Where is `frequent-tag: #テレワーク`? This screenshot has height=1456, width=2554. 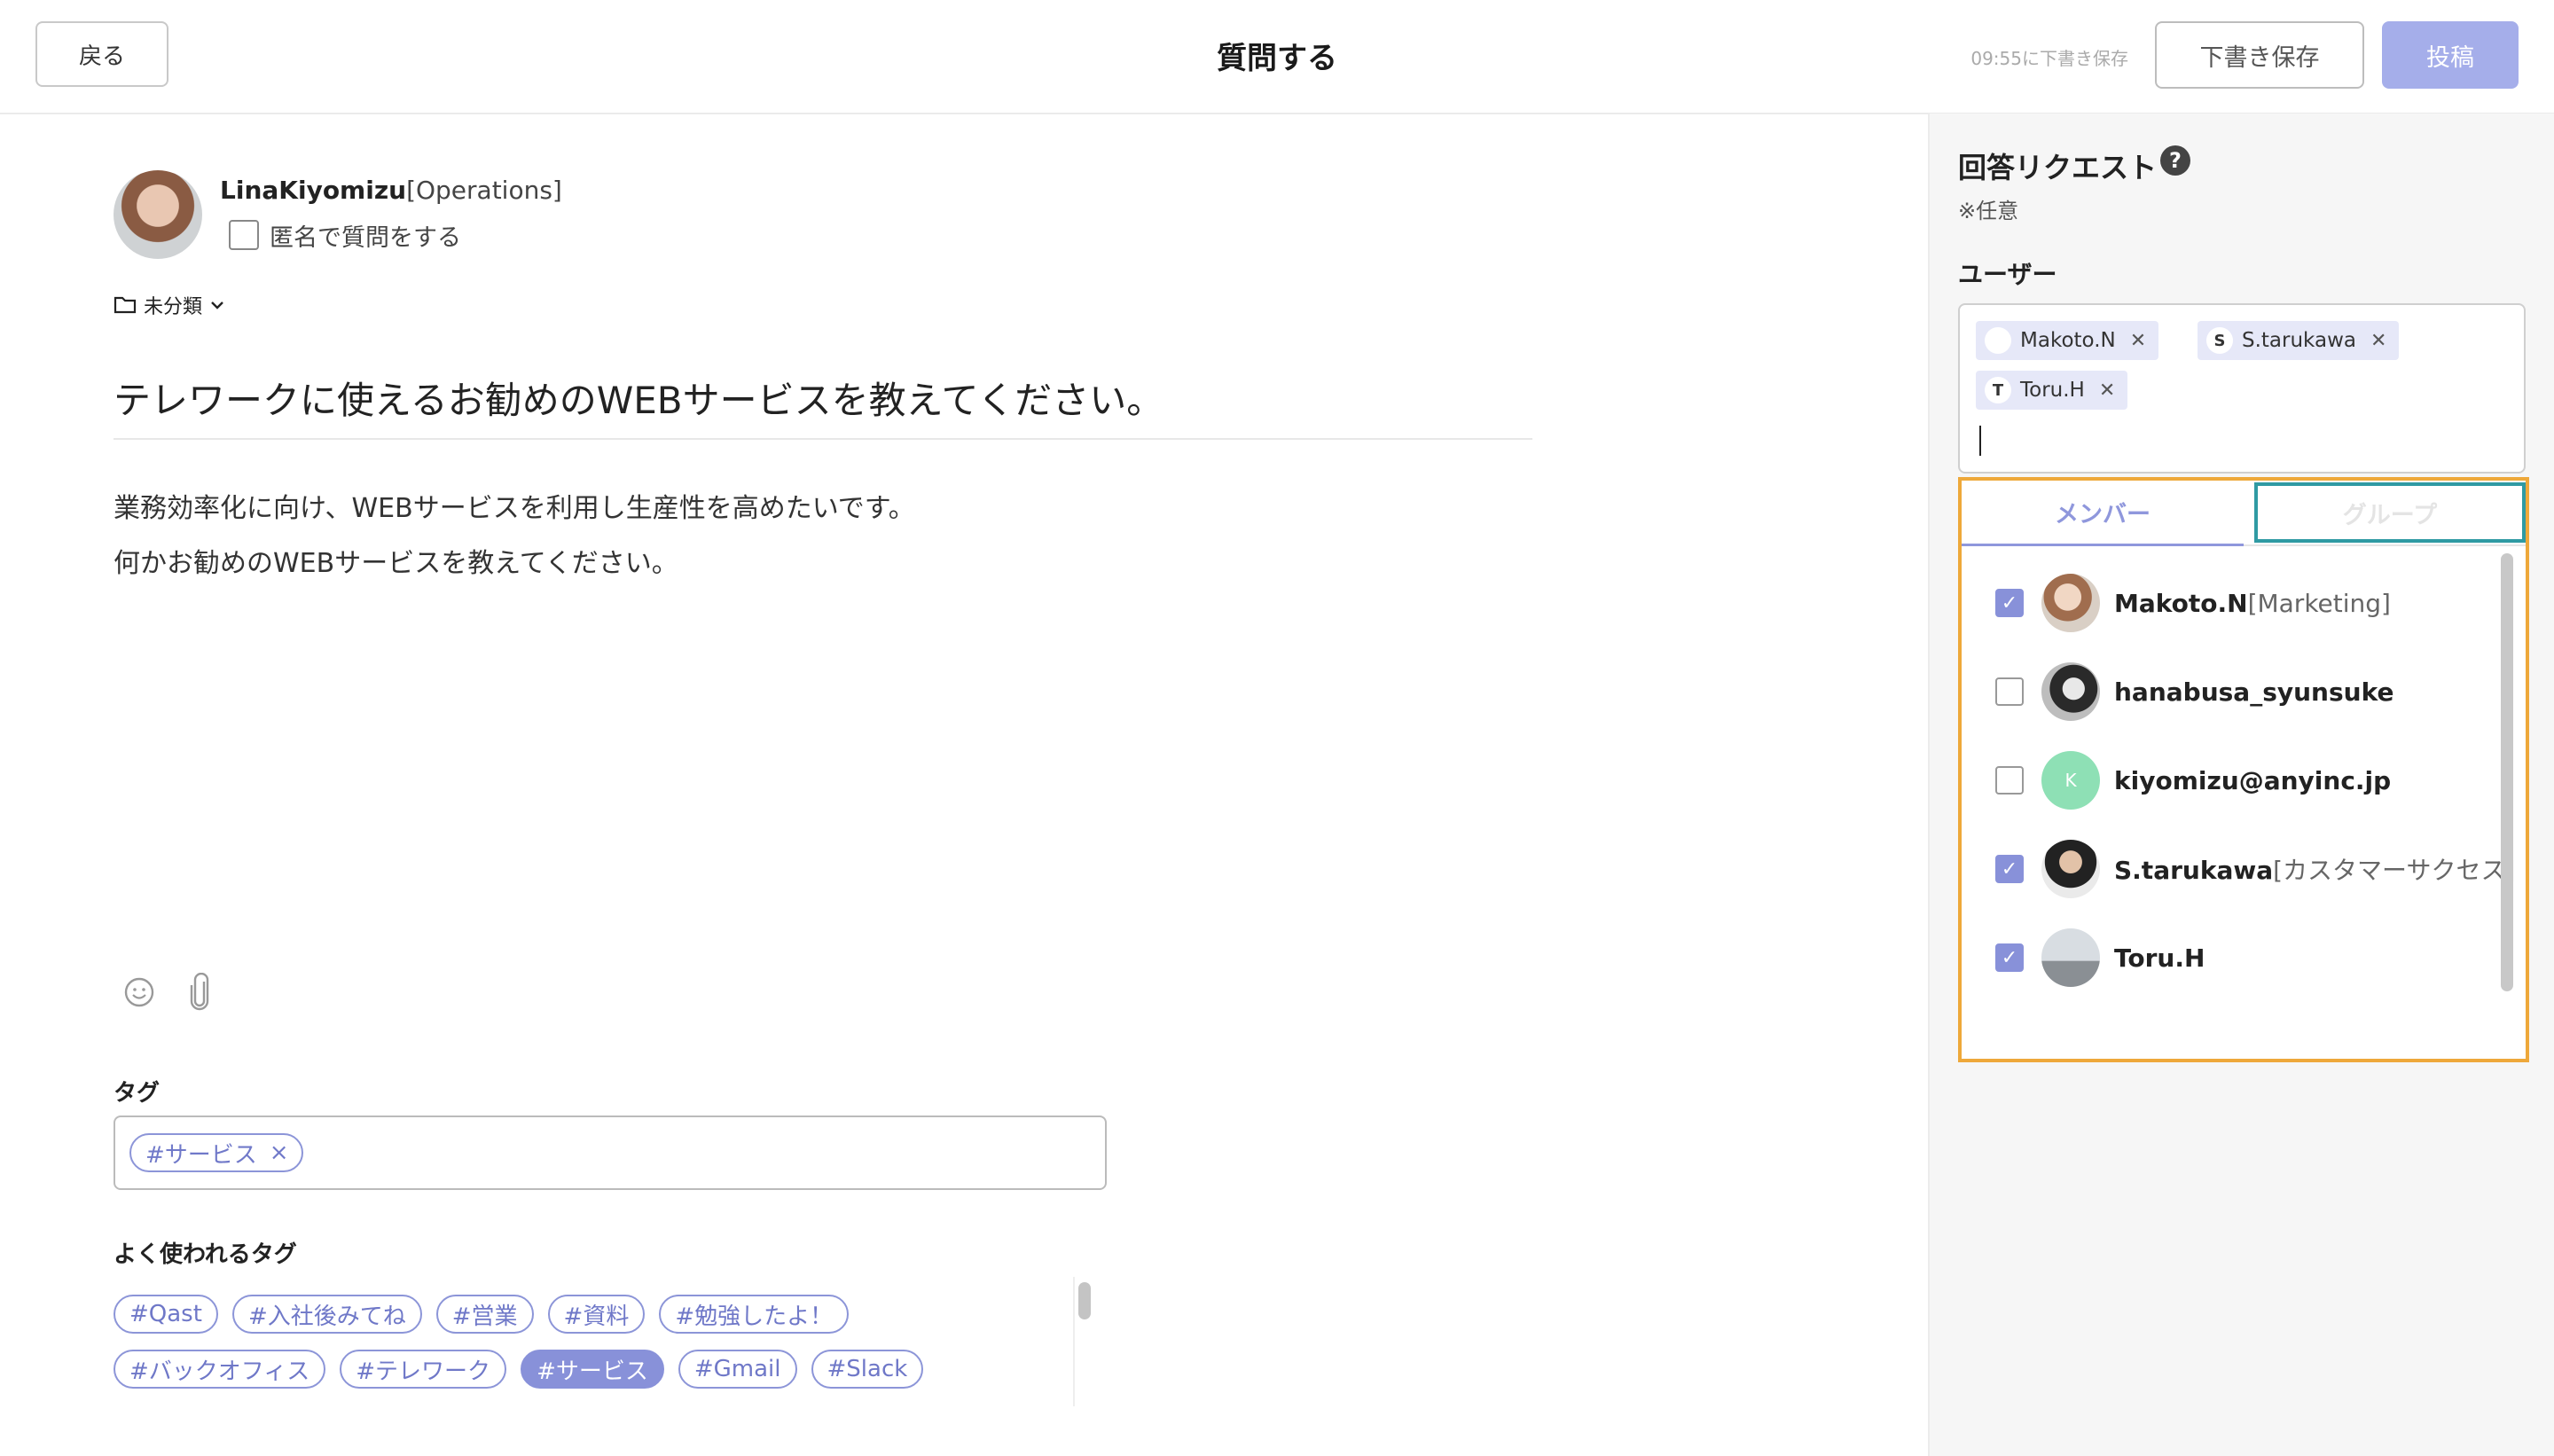 frequent-tag: #テレワーク is located at coordinates (423, 1369).